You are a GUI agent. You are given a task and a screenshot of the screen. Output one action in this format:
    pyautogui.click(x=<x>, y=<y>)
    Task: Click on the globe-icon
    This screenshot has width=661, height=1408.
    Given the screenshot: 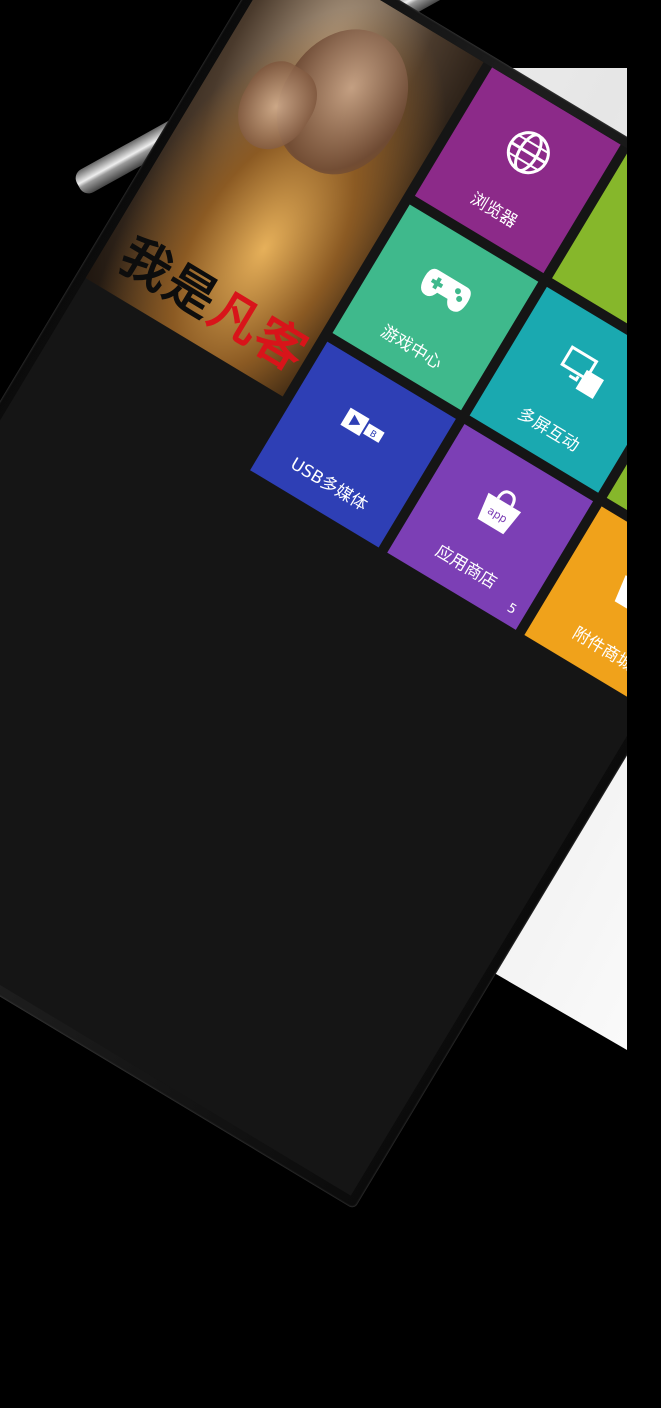 What is the action you would take?
    pyautogui.click(x=527, y=154)
    